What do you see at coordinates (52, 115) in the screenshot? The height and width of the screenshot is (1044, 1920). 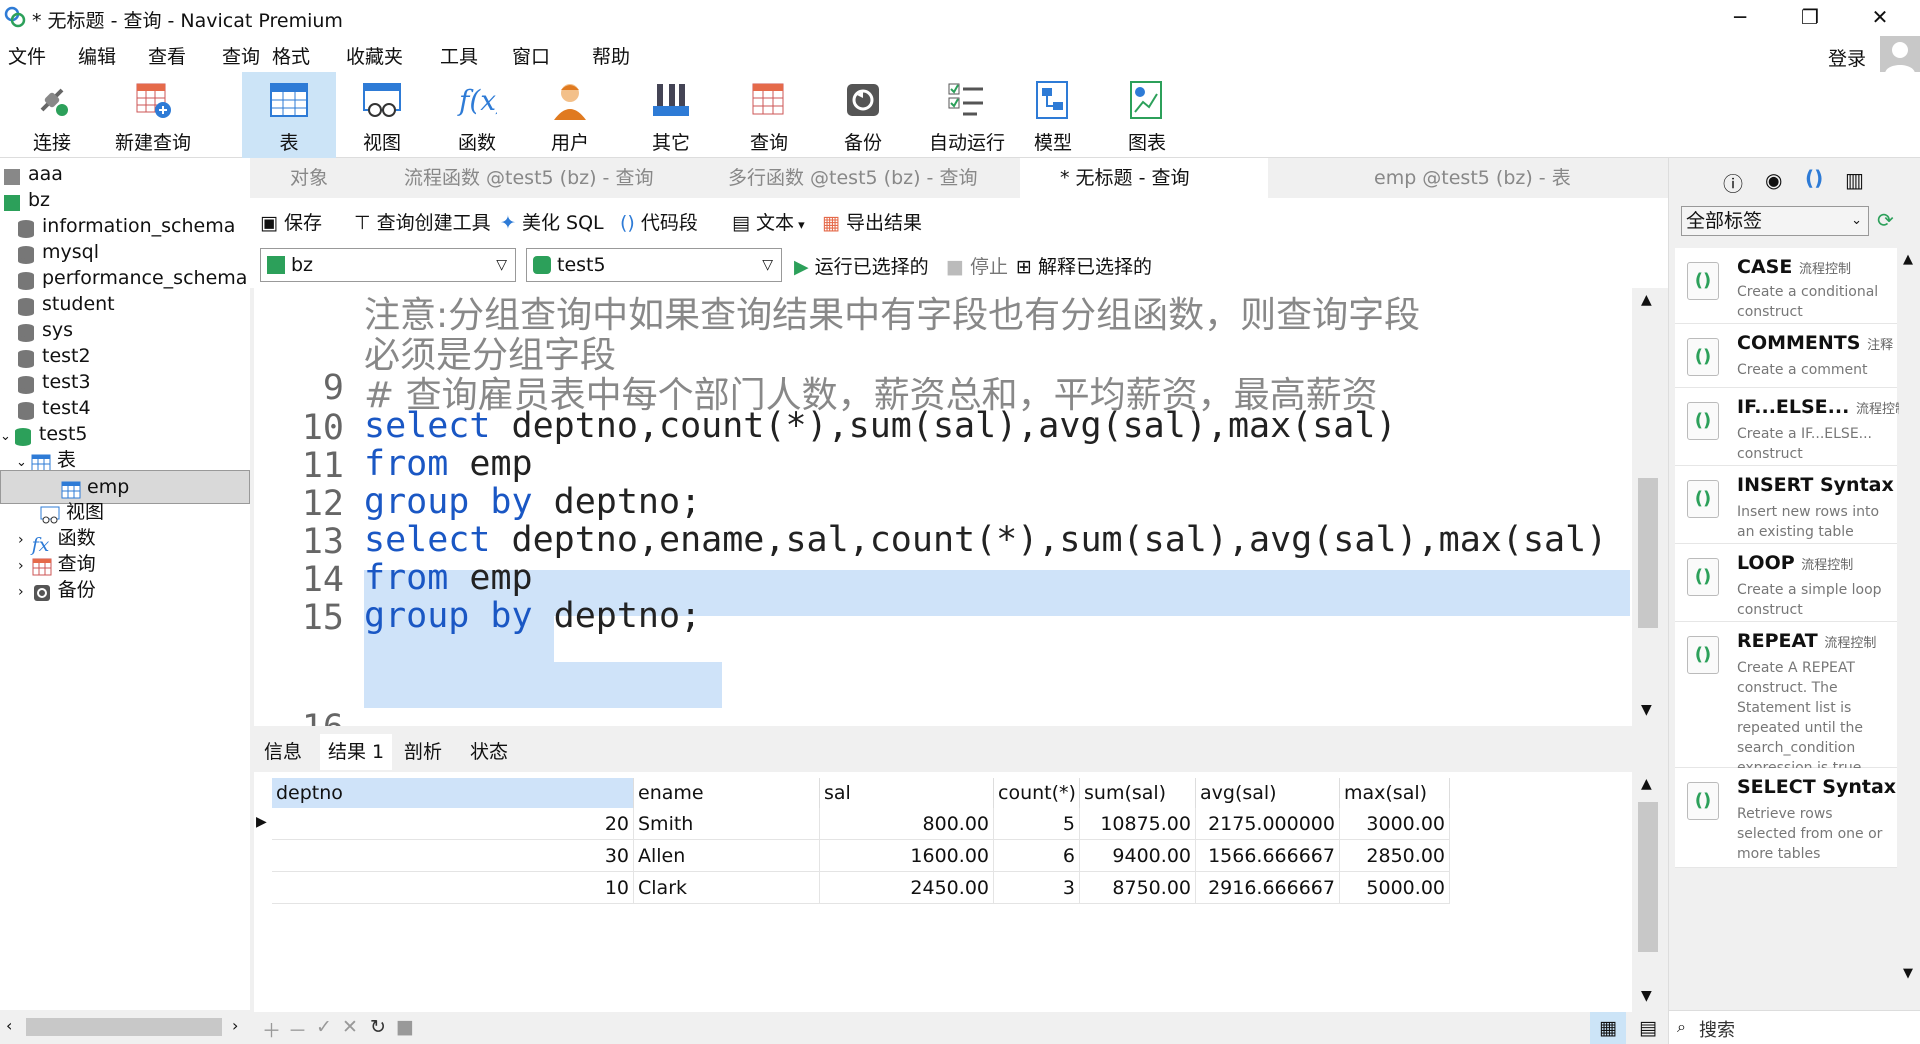 I see `toolbar-connection-button: 连接` at bounding box center [52, 115].